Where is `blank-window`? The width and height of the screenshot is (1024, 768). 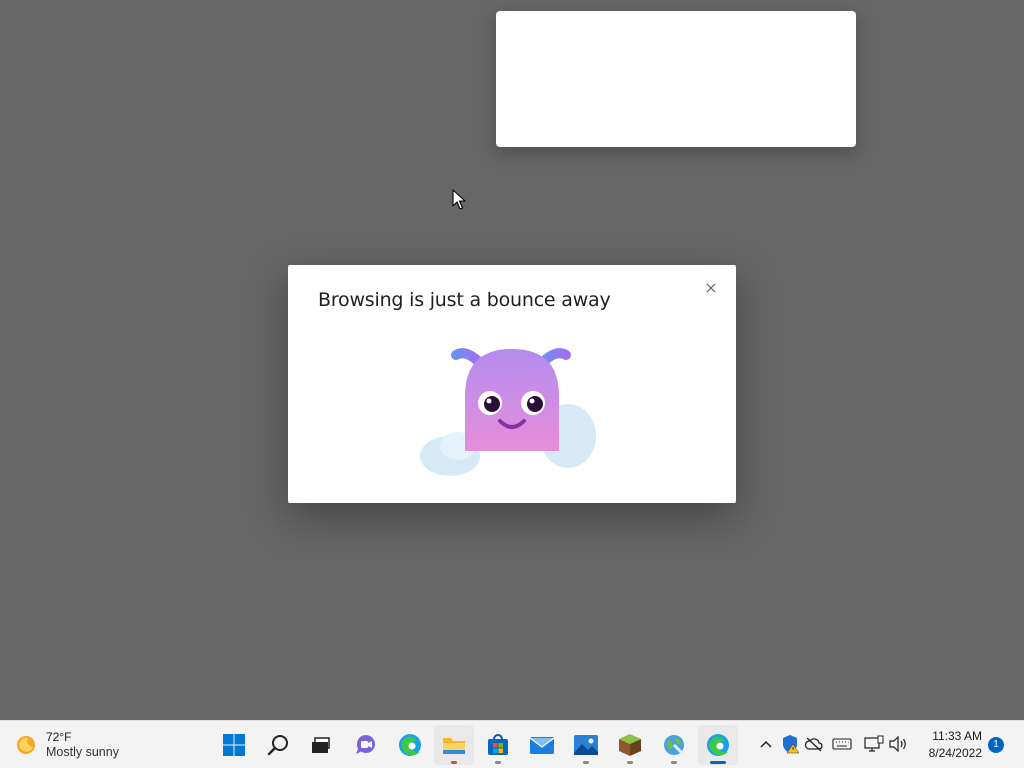
blank-window is located at coordinates (676, 79).